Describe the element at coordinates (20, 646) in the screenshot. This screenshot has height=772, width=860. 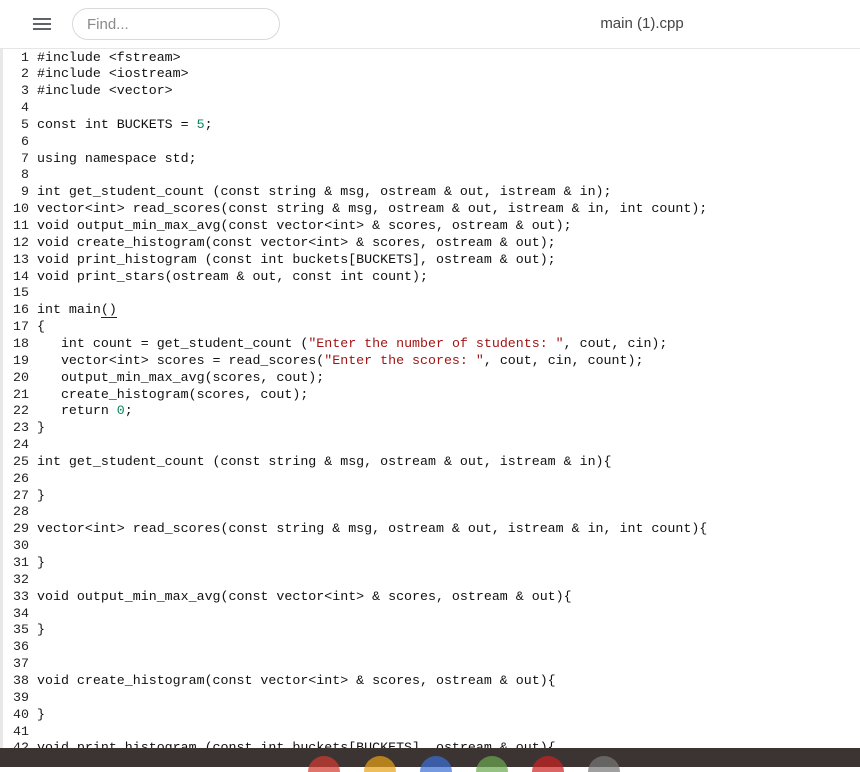
I see `code-line: 36` at that location.